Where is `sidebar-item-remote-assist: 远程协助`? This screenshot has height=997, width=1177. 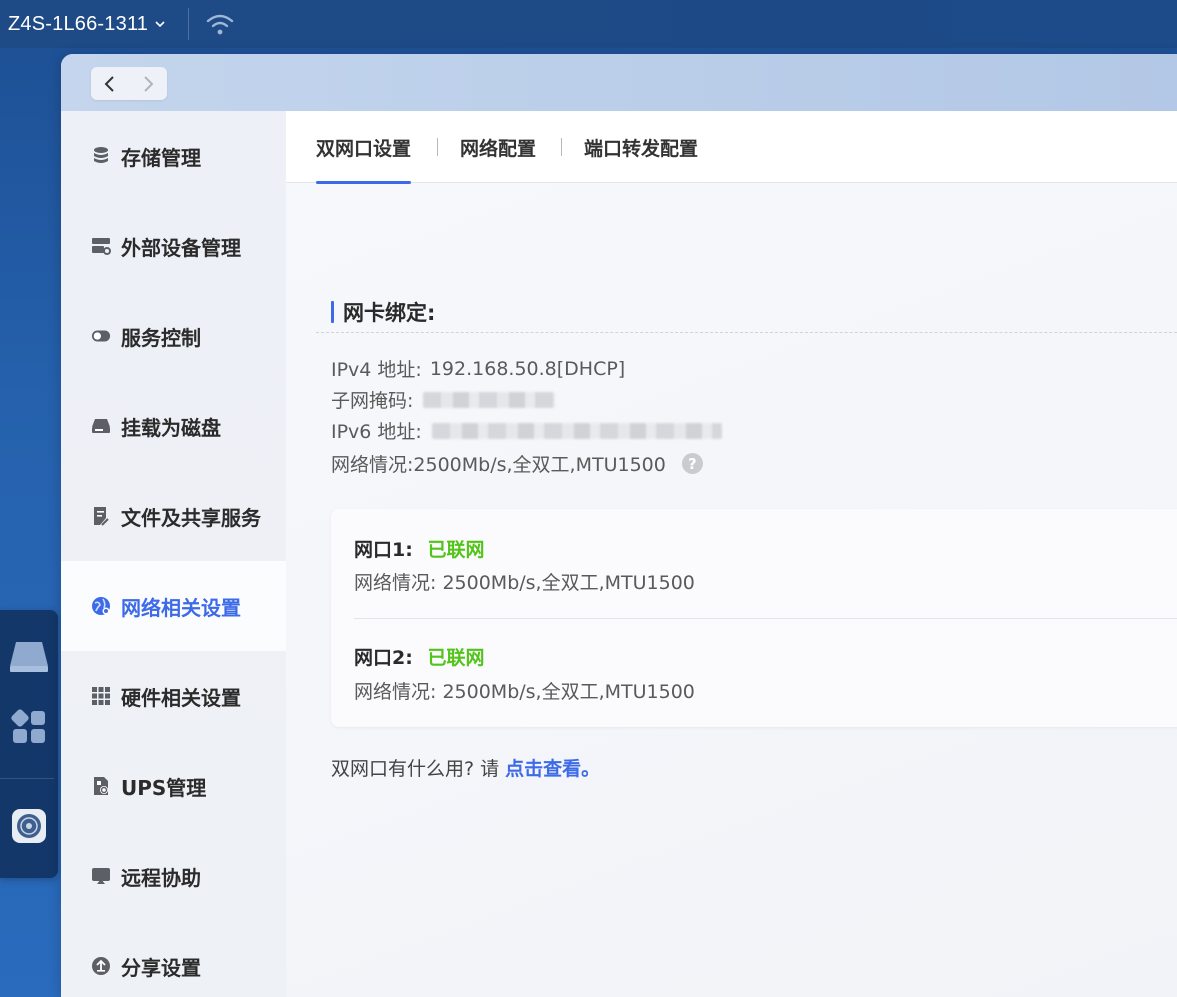
sidebar-item-remote-assist: 远程协助 is located at coordinates (173, 876).